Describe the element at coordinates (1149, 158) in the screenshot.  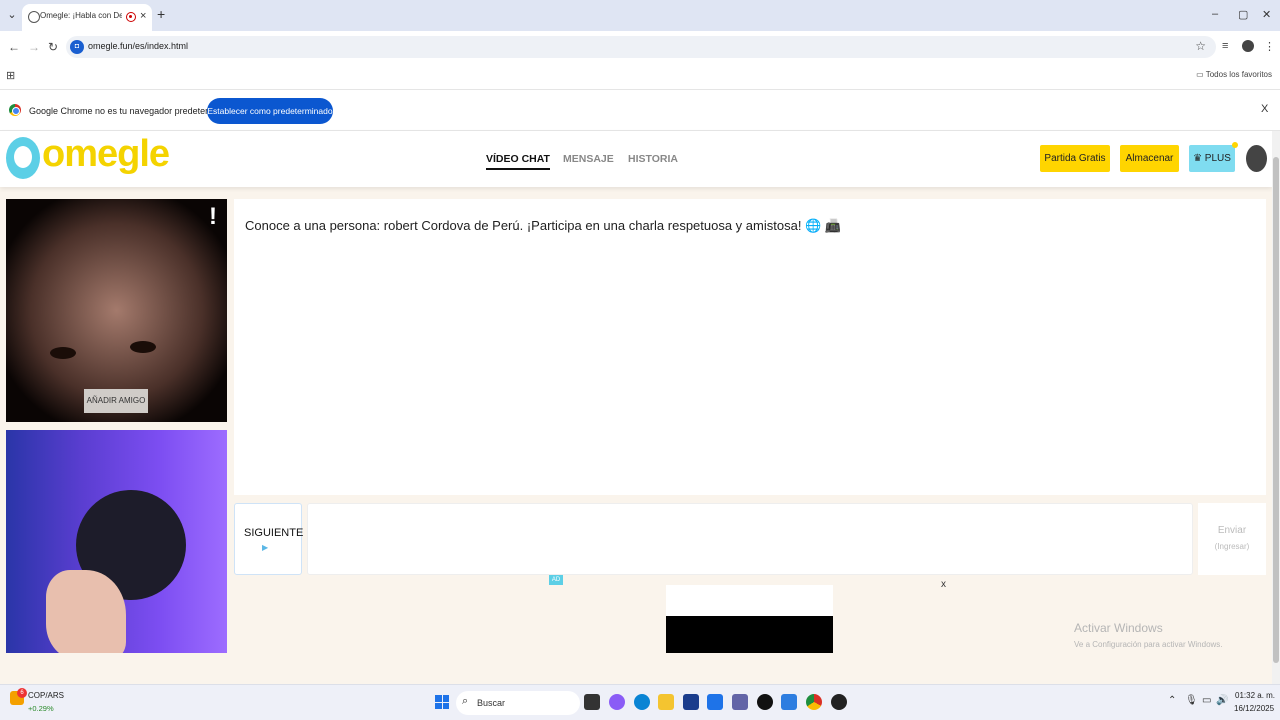
I see `store-button: Almacenar` at that location.